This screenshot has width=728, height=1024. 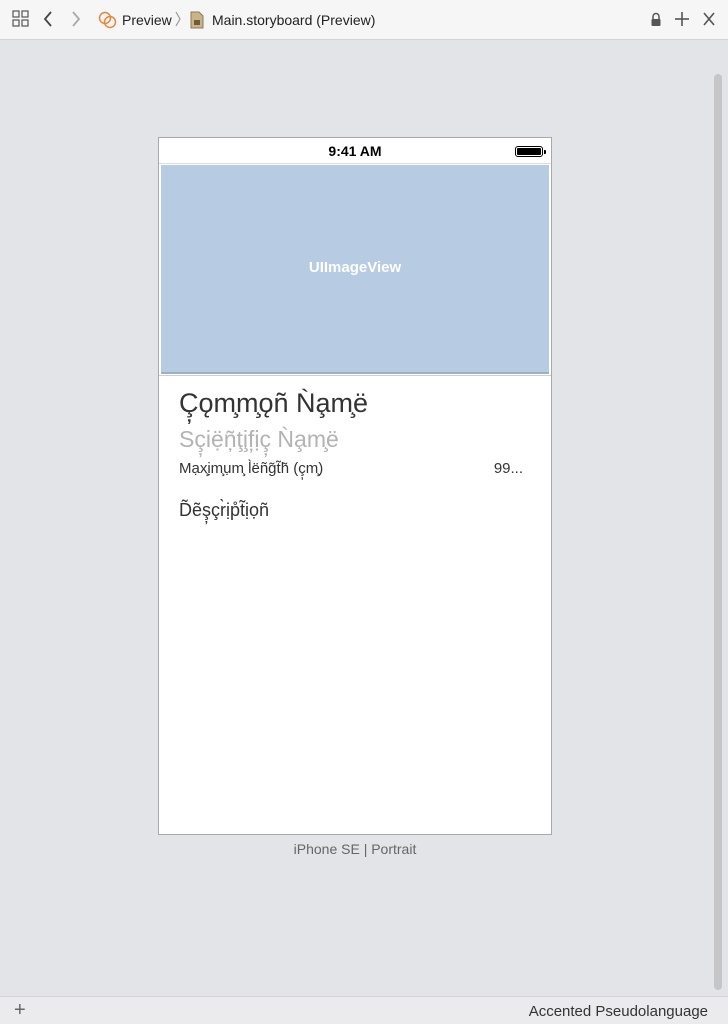 What do you see at coordinates (147, 20) in the screenshot?
I see `breadcrumb-preview: Preview` at bounding box center [147, 20].